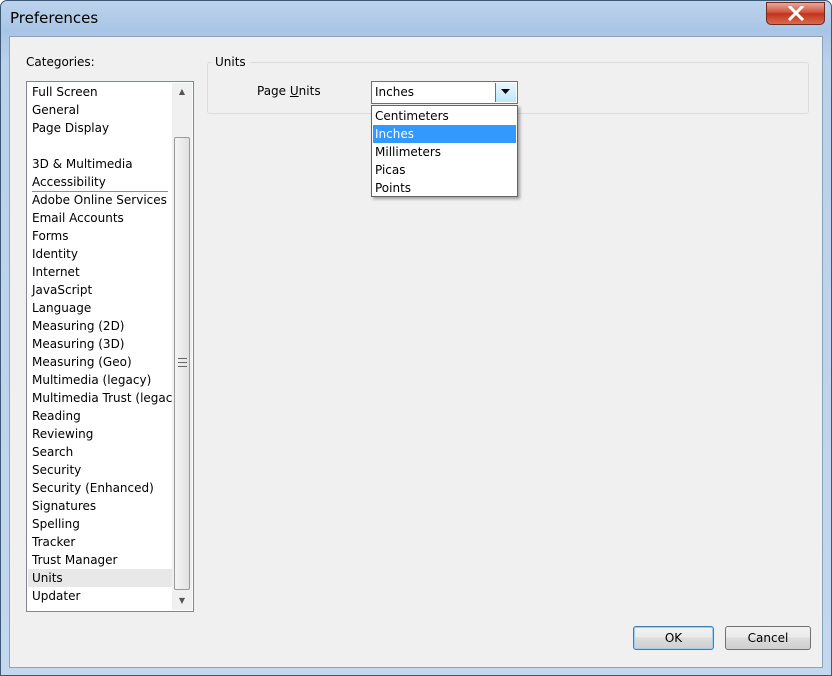 The height and width of the screenshot is (676, 832). I want to click on category-item: 3D & Multimedia, so click(100, 164).